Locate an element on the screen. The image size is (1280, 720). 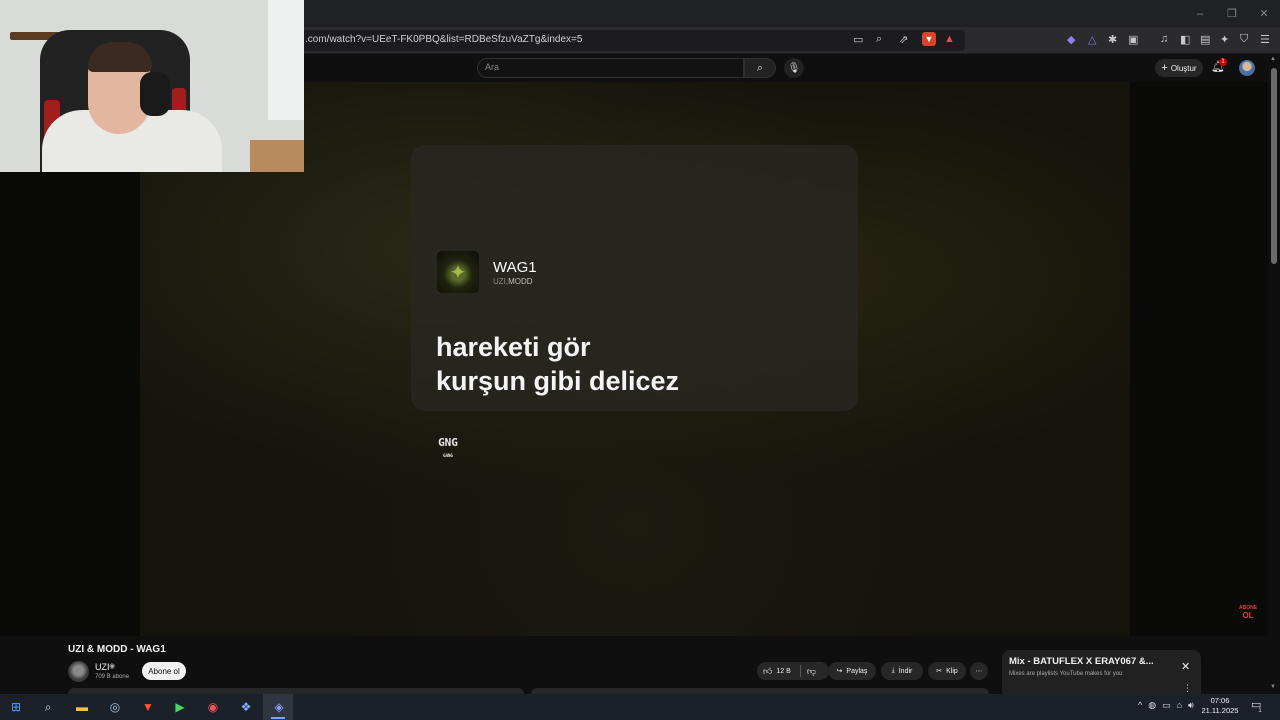
minimize-button: – is located at coordinates (1200, 13).